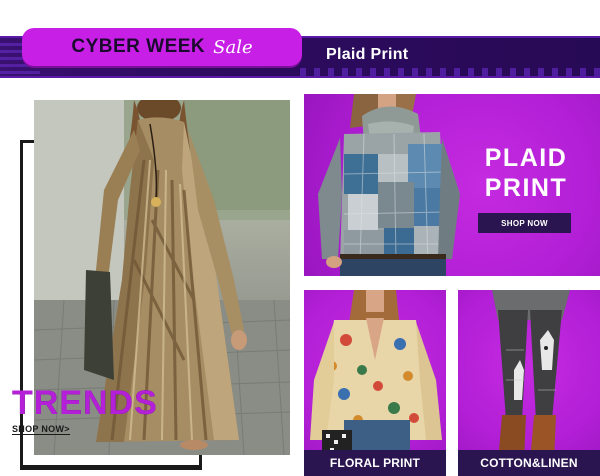  I want to click on floral-illustration, so click(376, 383).